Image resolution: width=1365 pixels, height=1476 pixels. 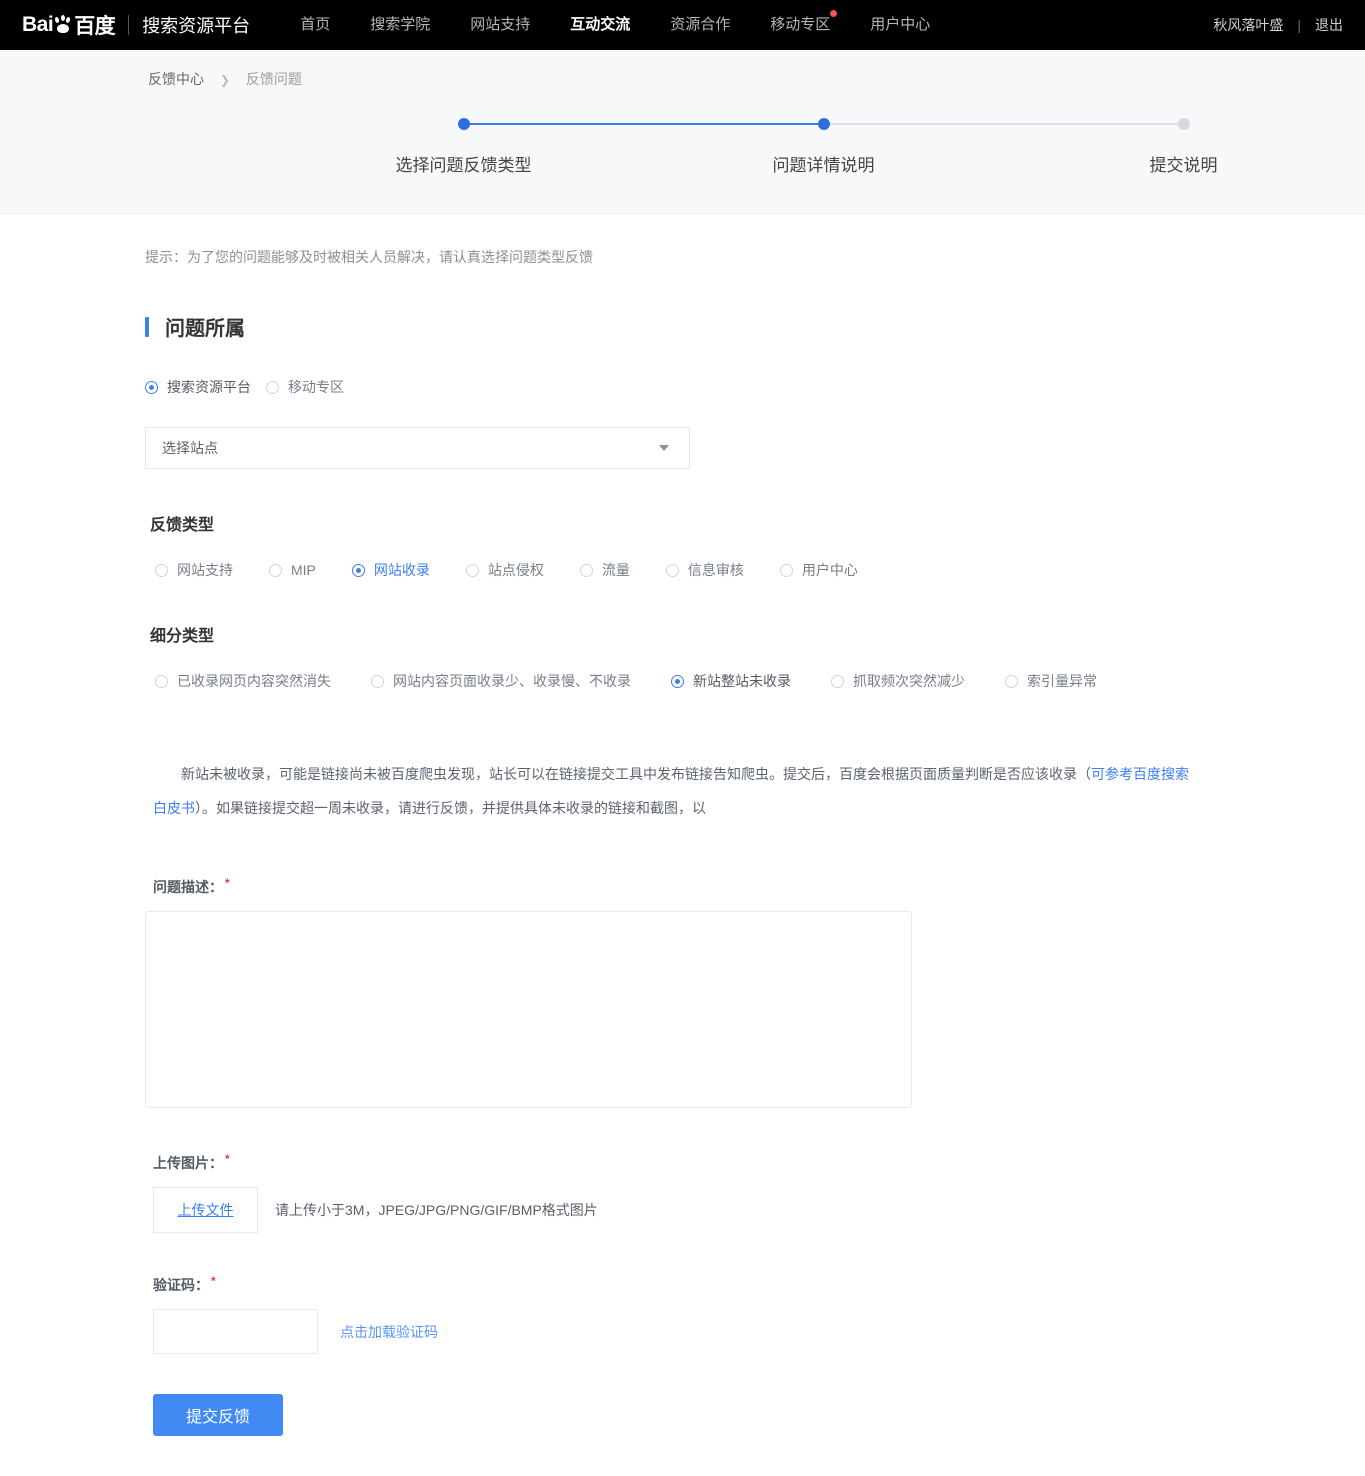 What do you see at coordinates (715, 570) in the screenshot?
I see `feedback-type-label: 信息审核` at bounding box center [715, 570].